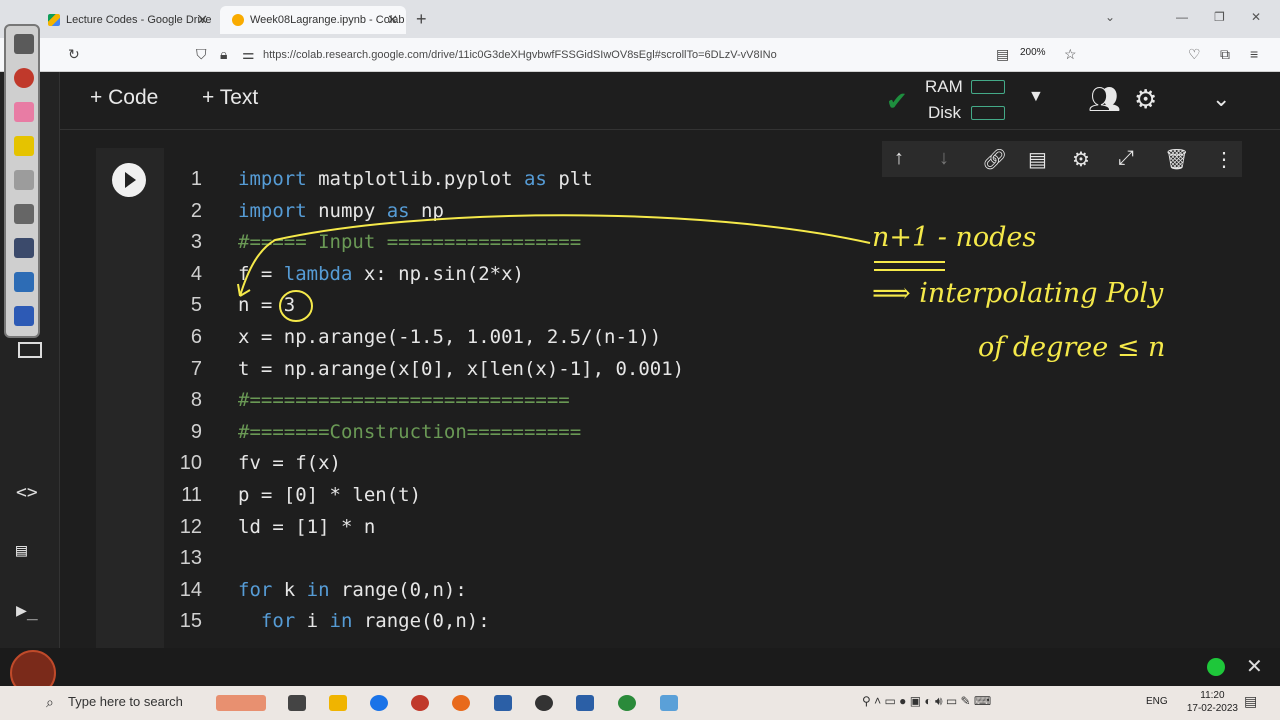 The height and width of the screenshot is (720, 1280). What do you see at coordinates (267, 621) in the screenshot?
I see `keyword: for` at bounding box center [267, 621].